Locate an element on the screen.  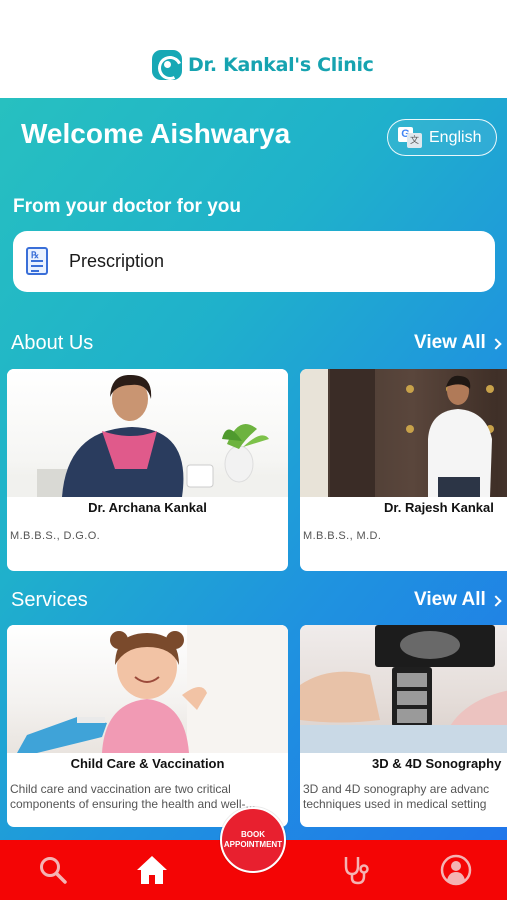
book-appointment-button: BOOK APPOINTMENT is located at coordinates (253, 840).